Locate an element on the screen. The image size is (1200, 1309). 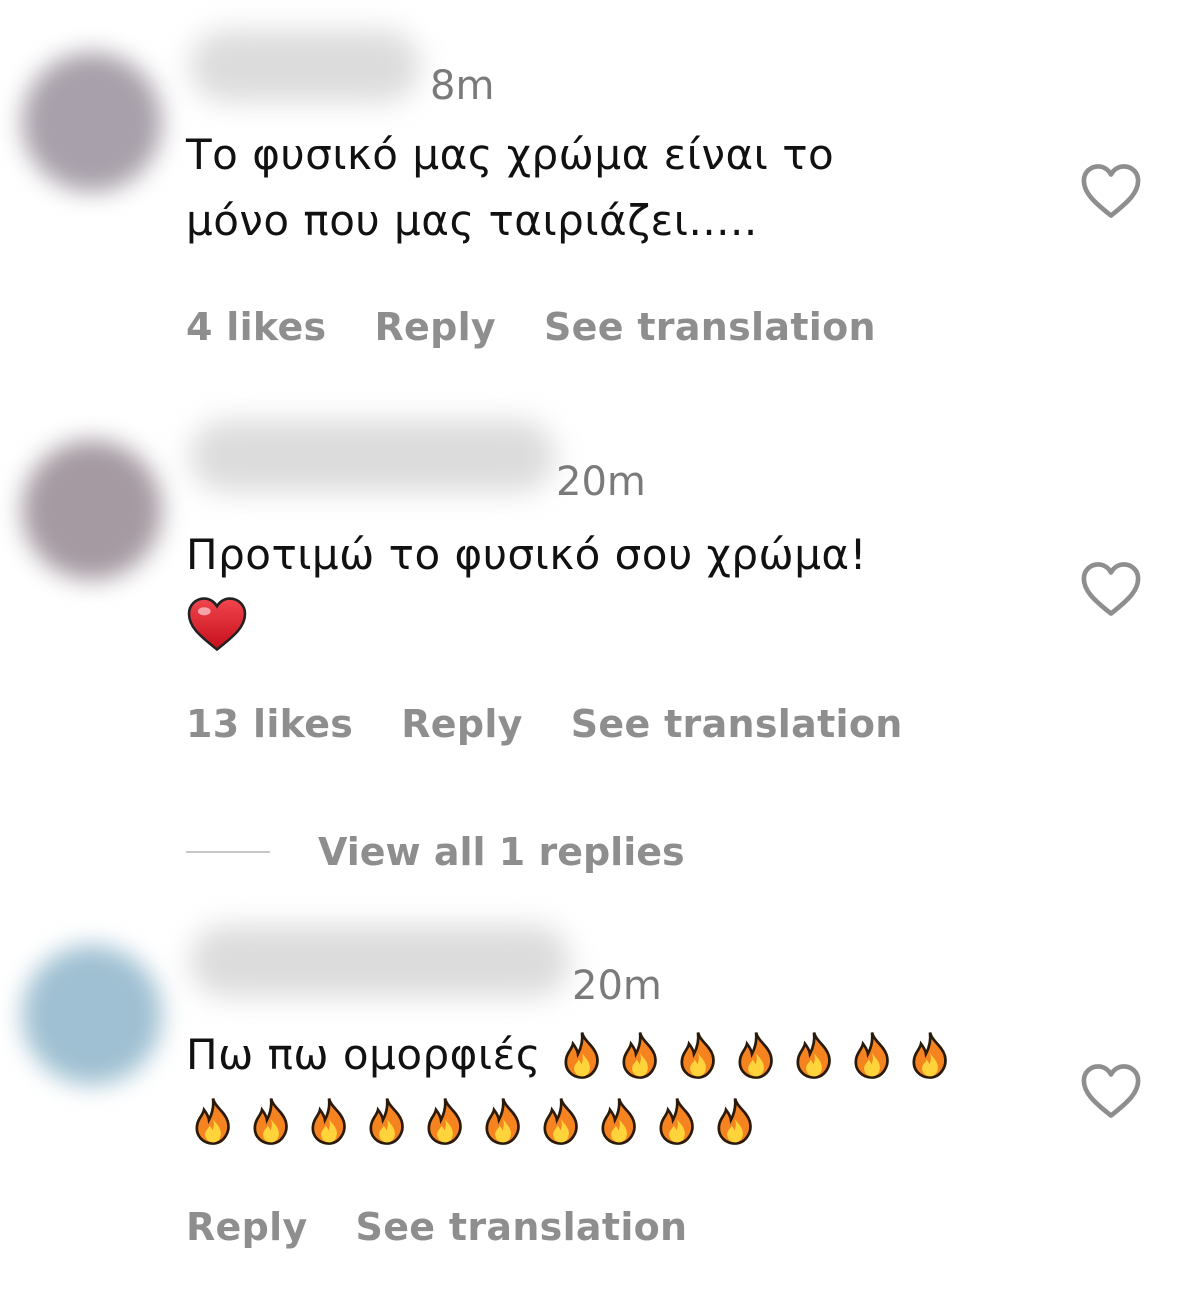
comment-text-line: Προτιμώ το φυσικό σου χρώμα! is located at coordinates (526, 554).